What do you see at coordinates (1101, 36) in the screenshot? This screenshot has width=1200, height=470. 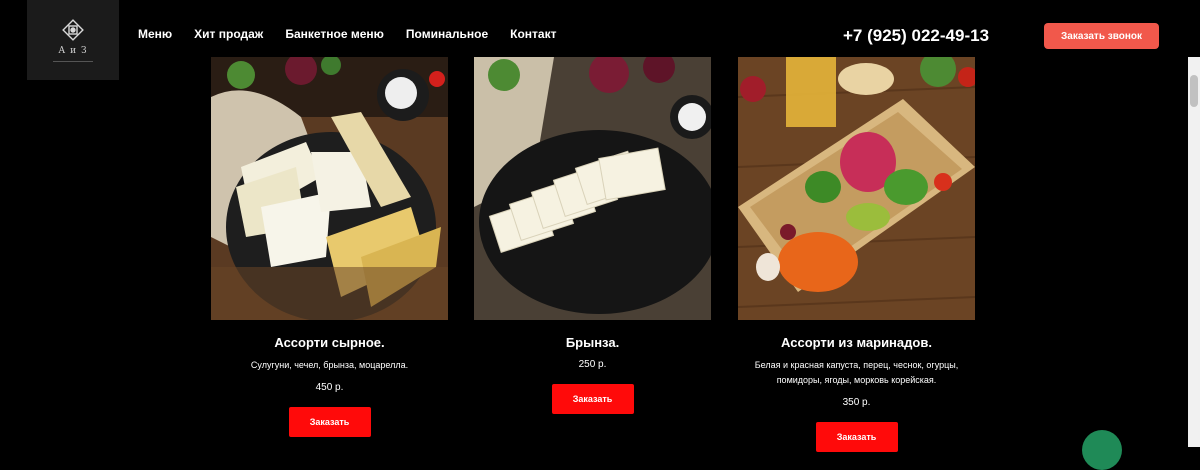 I see `request-callback-button: Заказать звонок` at bounding box center [1101, 36].